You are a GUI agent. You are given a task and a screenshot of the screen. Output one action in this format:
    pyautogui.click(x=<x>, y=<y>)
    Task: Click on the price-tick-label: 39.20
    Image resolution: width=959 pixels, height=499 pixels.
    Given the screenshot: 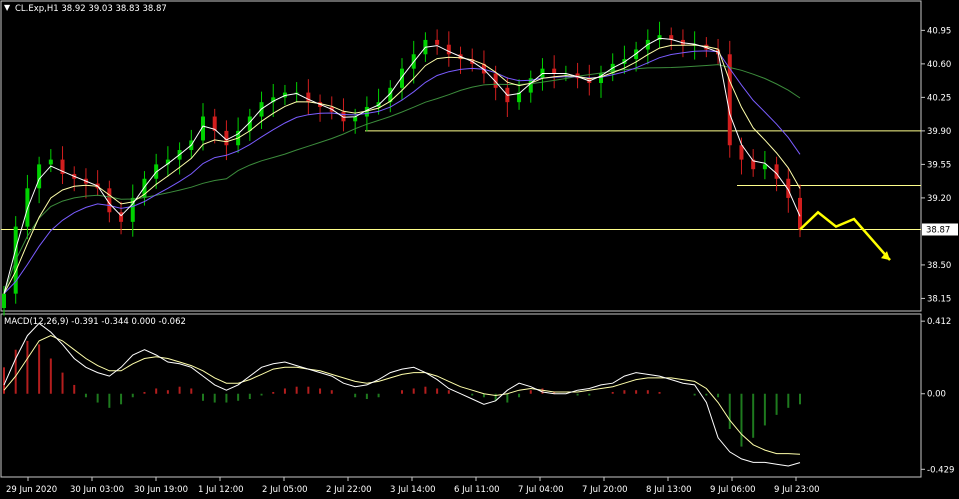 What is the action you would take?
    pyautogui.click(x=939, y=199)
    